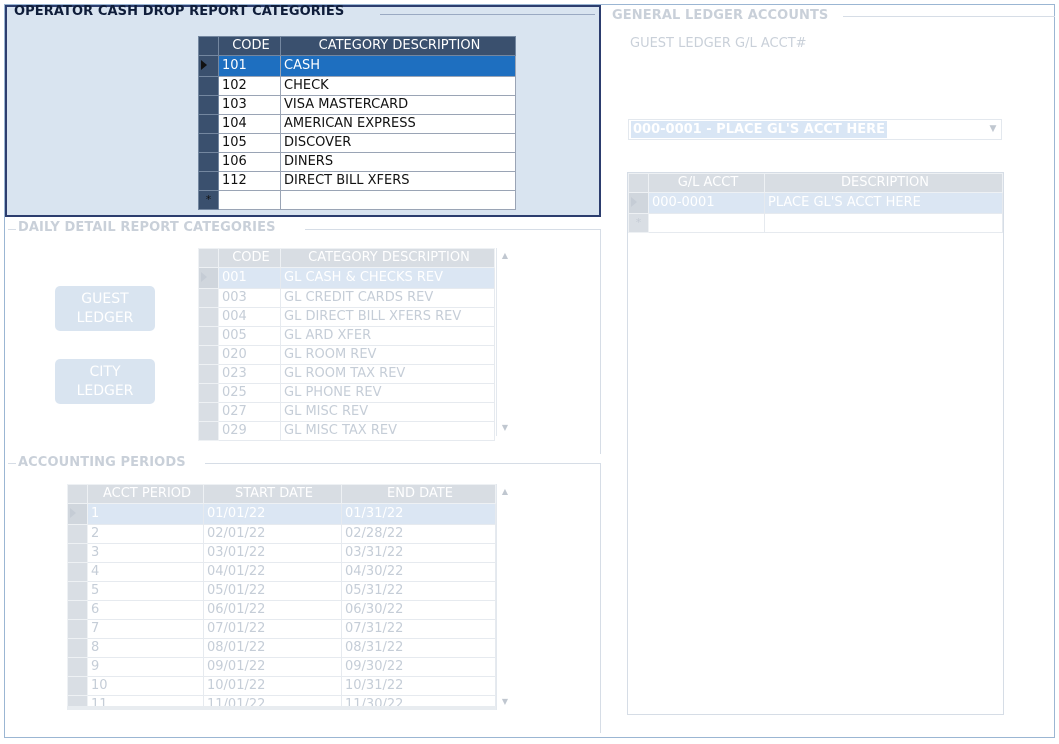 The width and height of the screenshot is (1059, 744). What do you see at coordinates (398, 124) in the screenshot?
I see `cell-description: AMERICAN EXPRESS` at bounding box center [398, 124].